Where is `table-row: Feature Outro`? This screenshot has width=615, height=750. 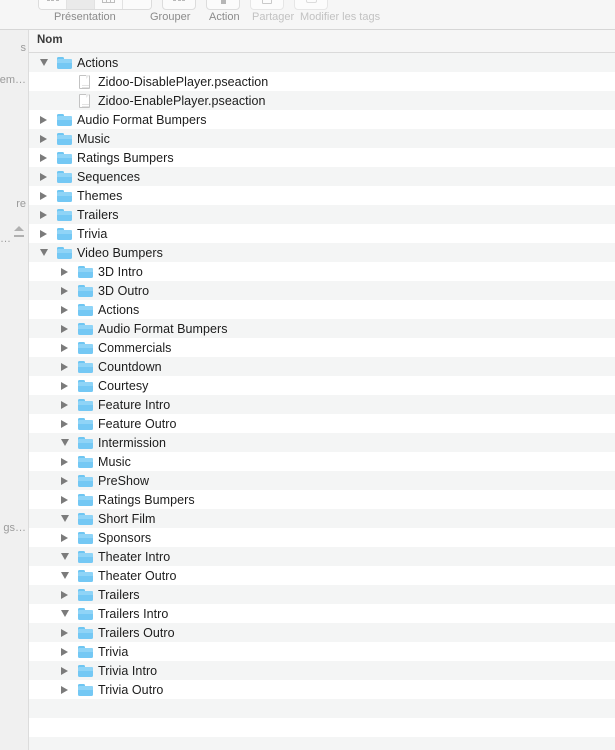
table-row: Feature Outro is located at coordinates (322, 423).